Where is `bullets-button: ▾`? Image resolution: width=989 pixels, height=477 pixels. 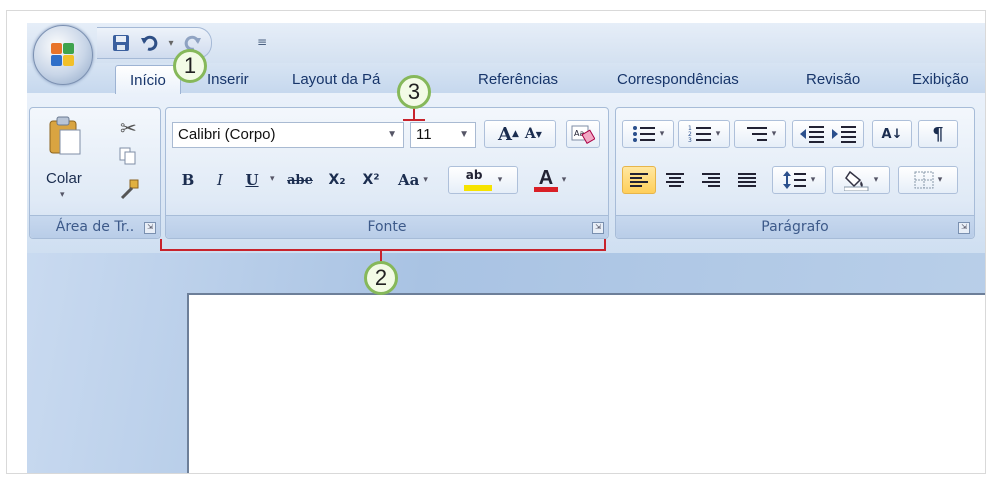 bullets-button: ▾ is located at coordinates (648, 134).